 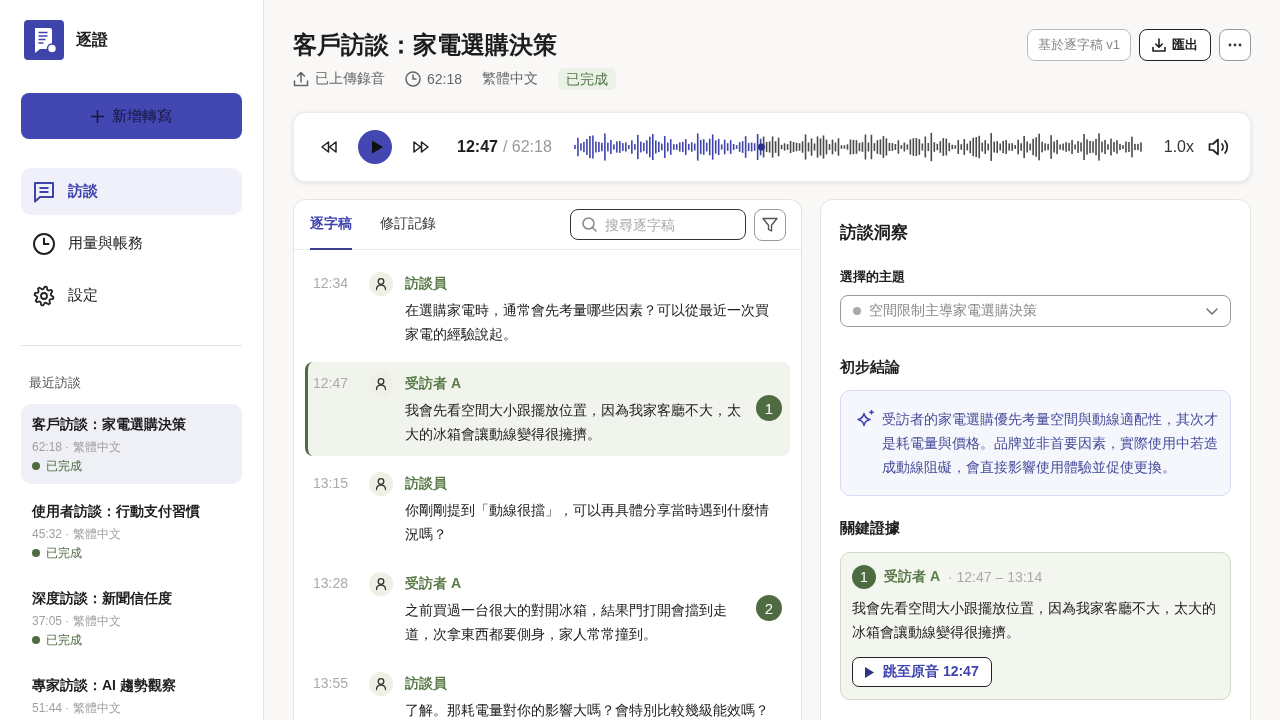 I want to click on transcript-text: 在選購家電時，通常會先考量哪些因素？可以從最近一次買家電的經驗說起。, so click(x=587, y=322).